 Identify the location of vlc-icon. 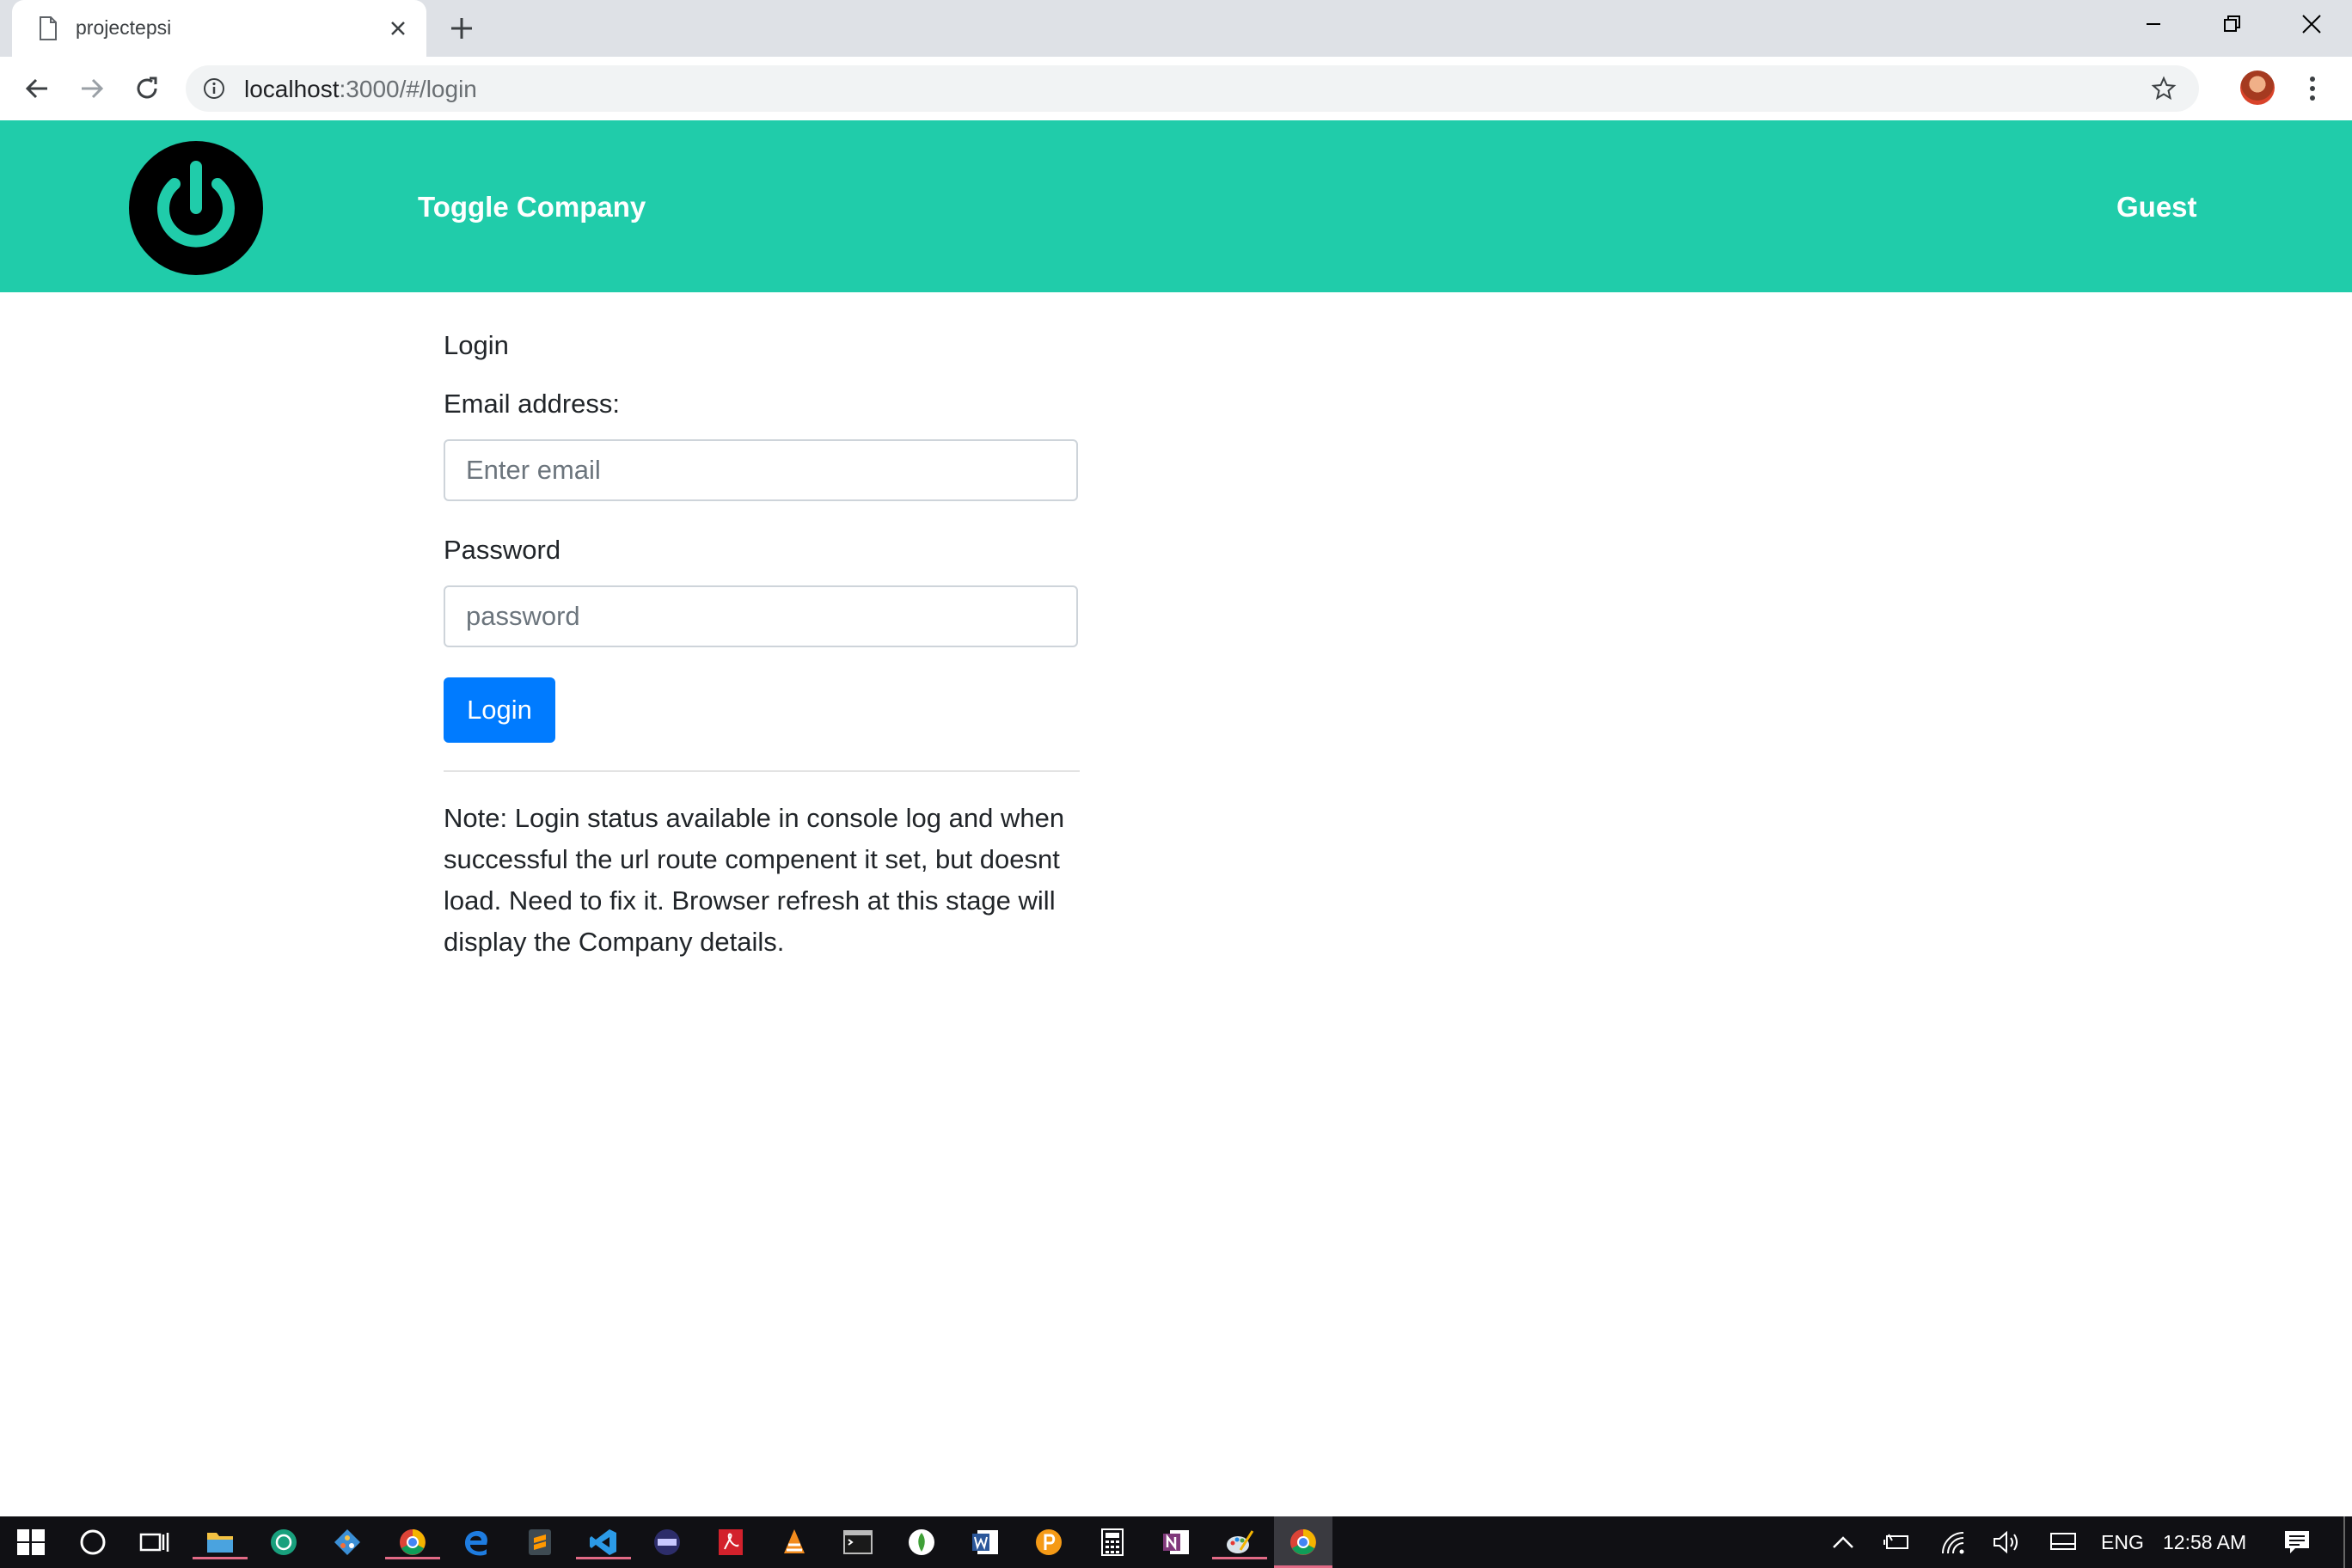
(794, 1541).